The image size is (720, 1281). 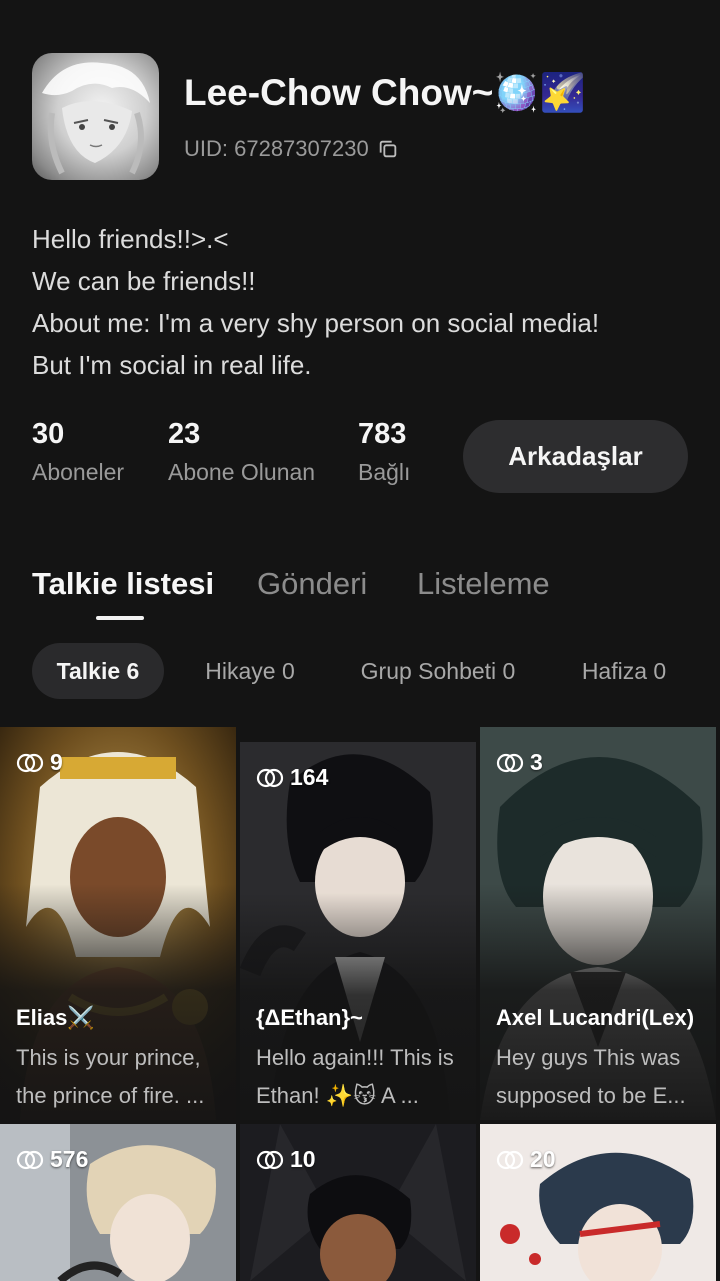 What do you see at coordinates (78, 472) in the screenshot?
I see `stat-label: Aboneler` at bounding box center [78, 472].